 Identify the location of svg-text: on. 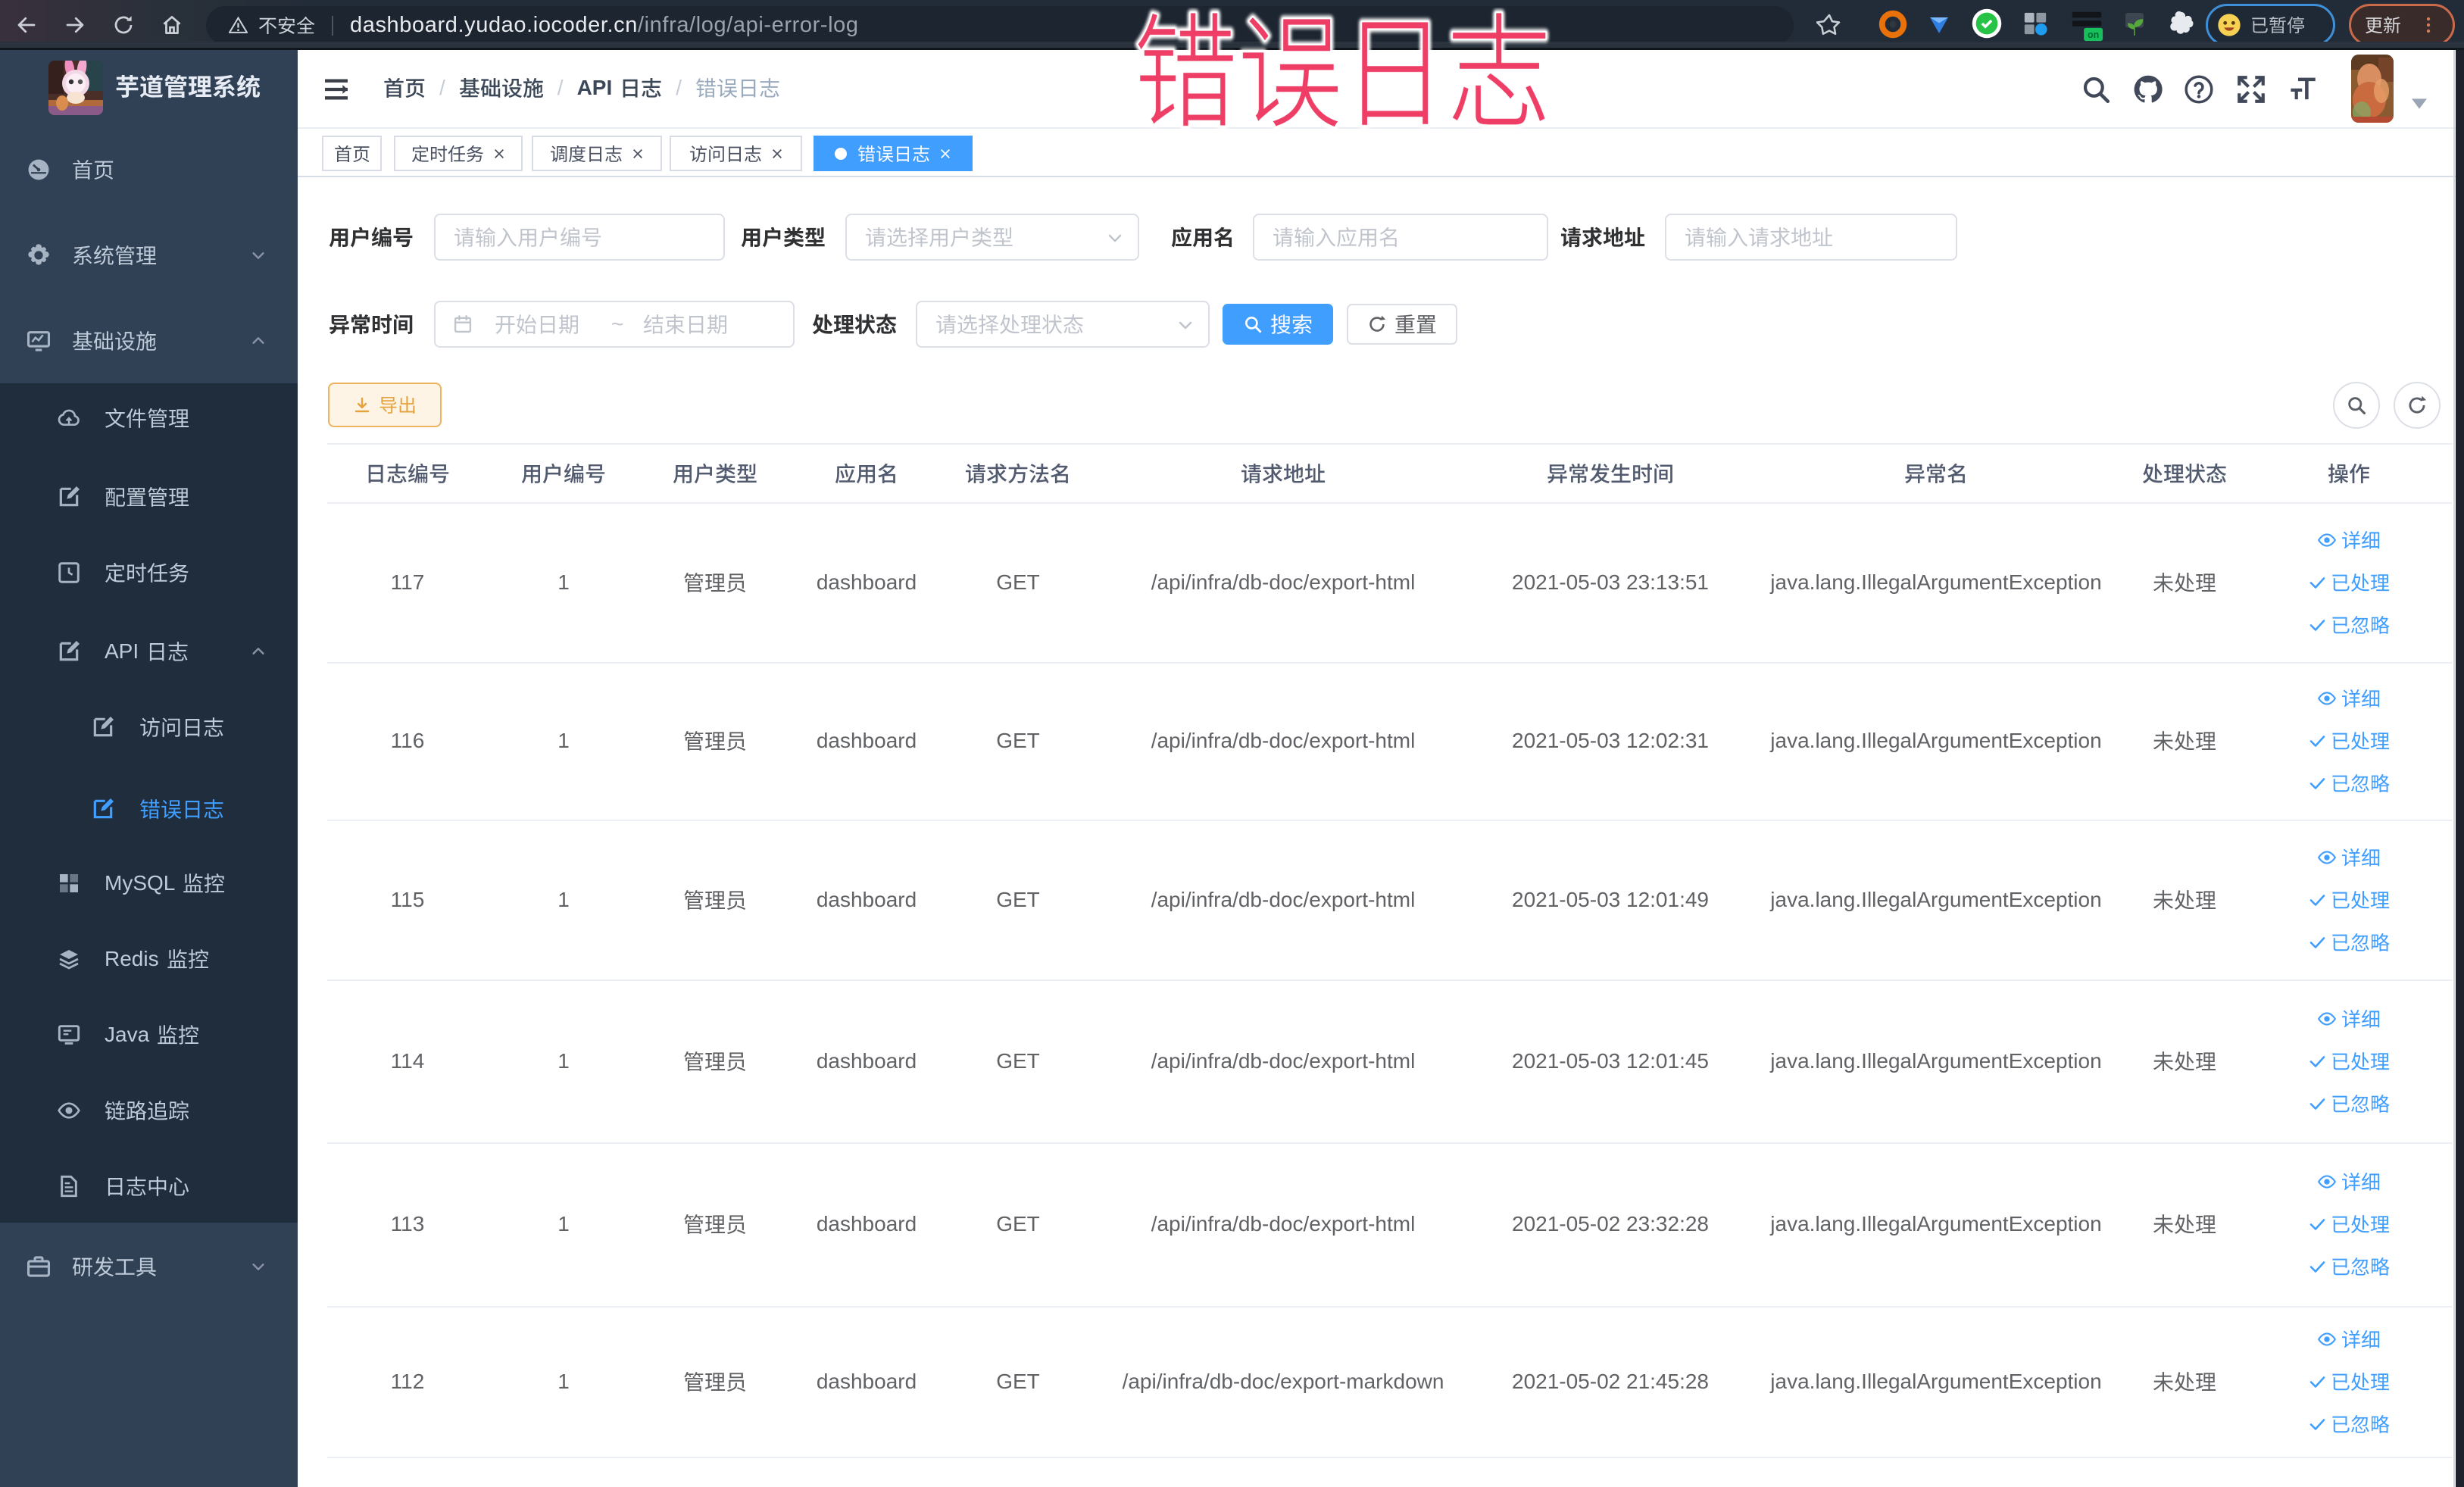
(2093, 35).